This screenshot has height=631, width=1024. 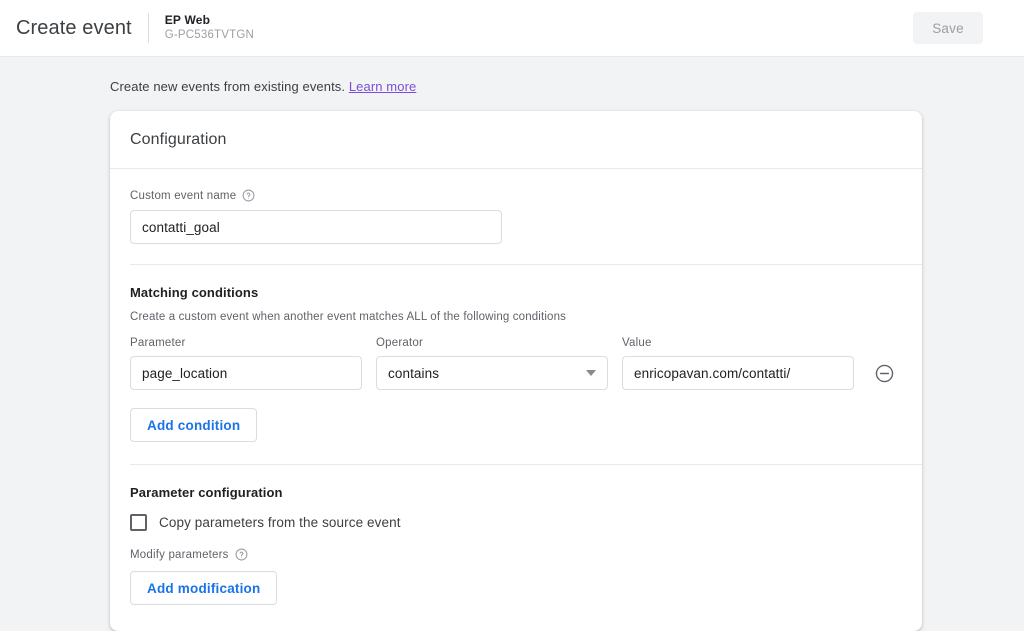 I want to click on condition-operator-label: Operator, so click(x=399, y=343).